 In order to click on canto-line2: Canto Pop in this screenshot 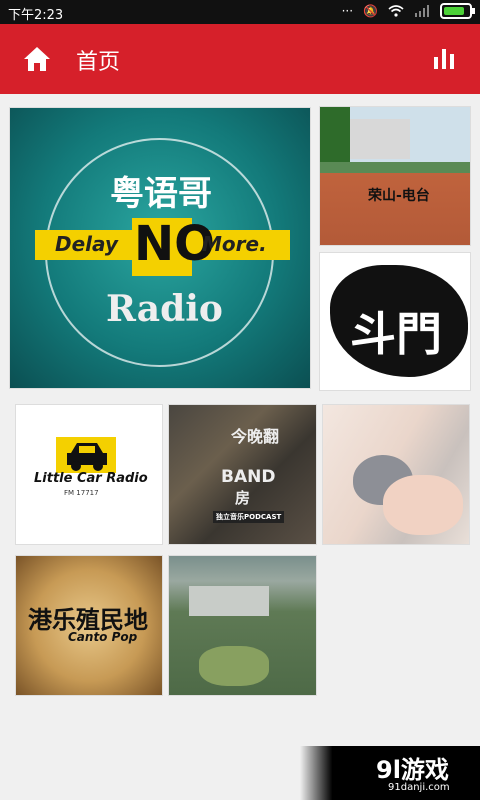, I will do `click(103, 637)`.